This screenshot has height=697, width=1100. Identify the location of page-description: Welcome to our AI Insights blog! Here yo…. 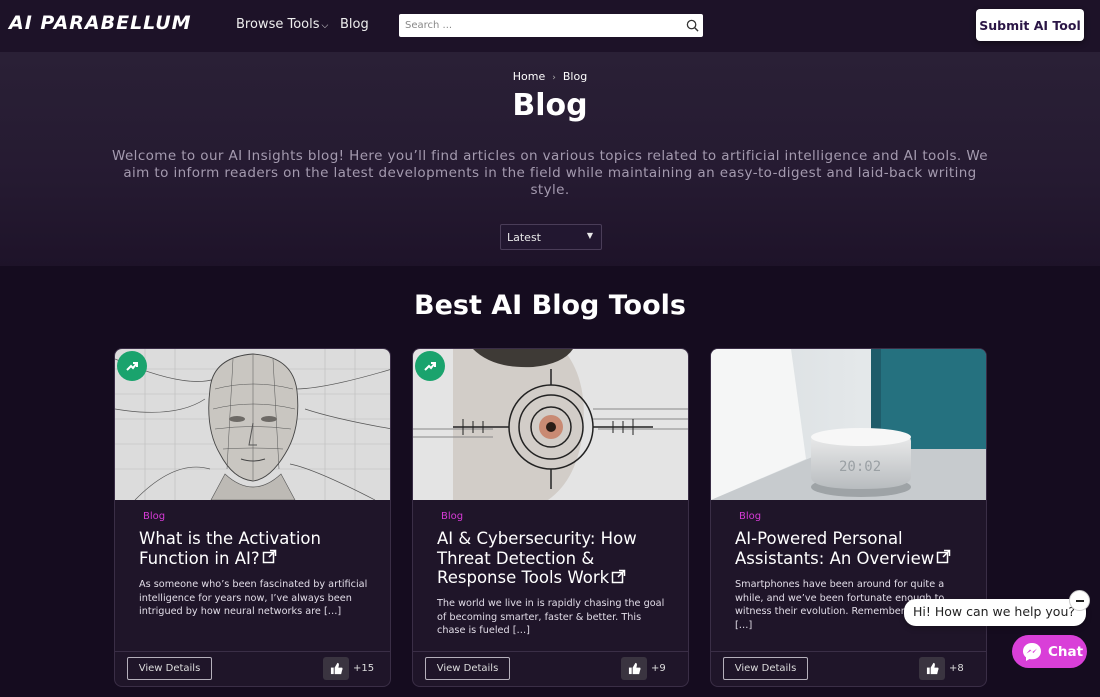
(550, 173).